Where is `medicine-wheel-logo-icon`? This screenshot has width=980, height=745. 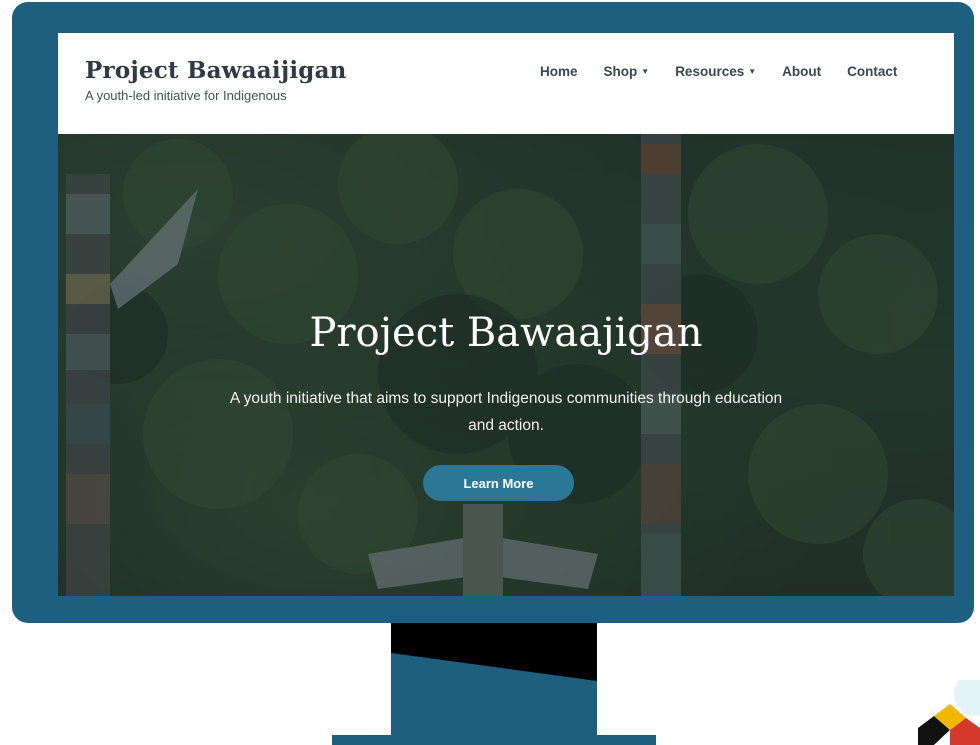 medicine-wheel-logo-icon is located at coordinates (949, 712).